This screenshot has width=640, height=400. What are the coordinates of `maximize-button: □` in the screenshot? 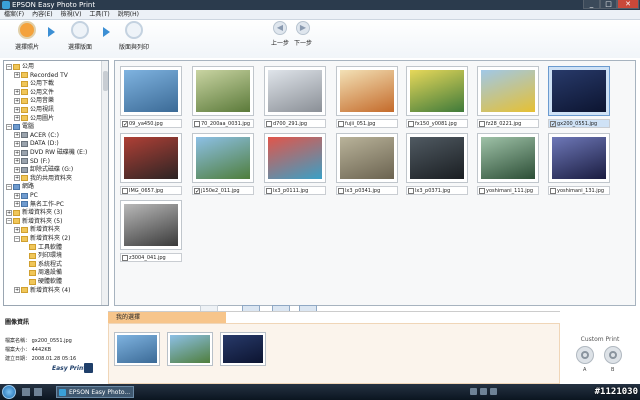 It's located at (608, 4).